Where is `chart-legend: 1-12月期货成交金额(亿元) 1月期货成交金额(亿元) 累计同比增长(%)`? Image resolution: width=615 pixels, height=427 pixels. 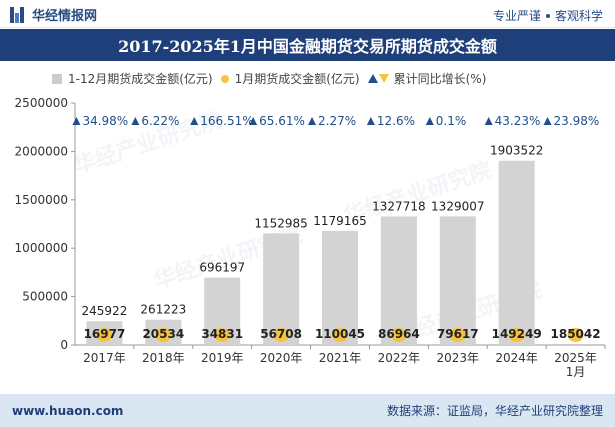 chart-legend: 1-12月期货成交金额(亿元) 1月期货成交金额(亿元) 累计同比增长(%) is located at coordinates (273, 78).